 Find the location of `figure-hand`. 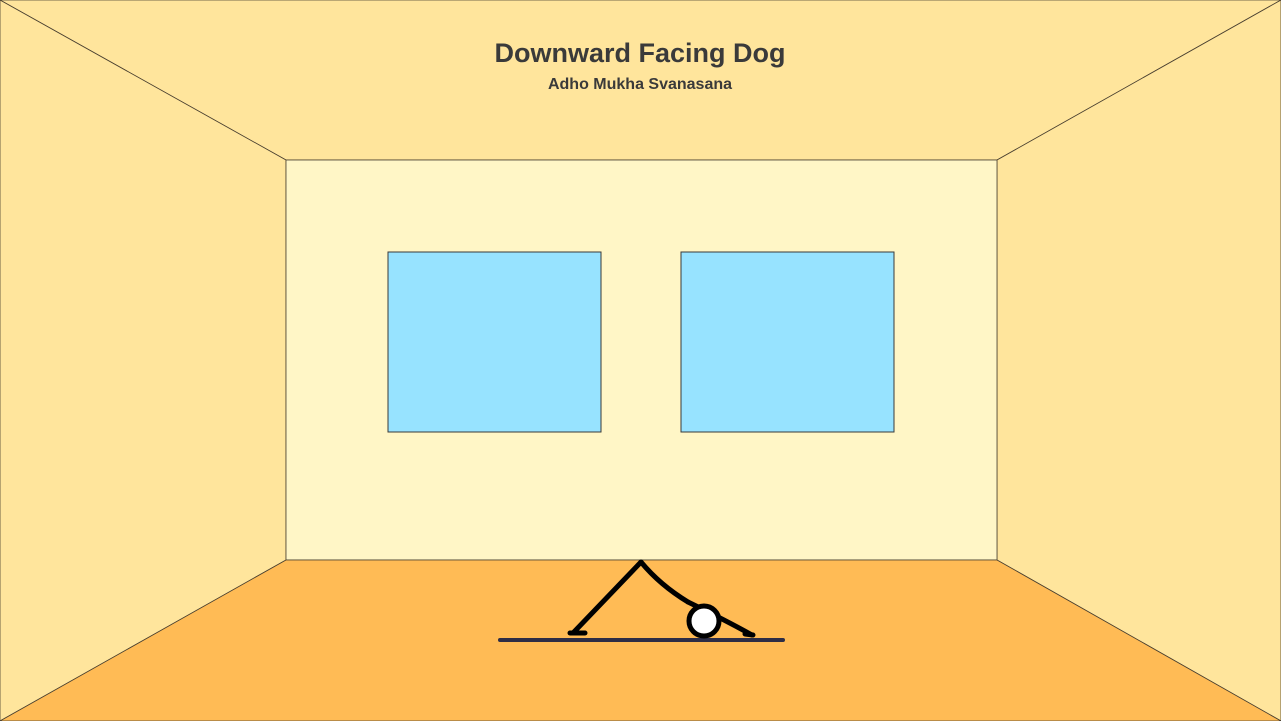

figure-hand is located at coordinates (749, 634).